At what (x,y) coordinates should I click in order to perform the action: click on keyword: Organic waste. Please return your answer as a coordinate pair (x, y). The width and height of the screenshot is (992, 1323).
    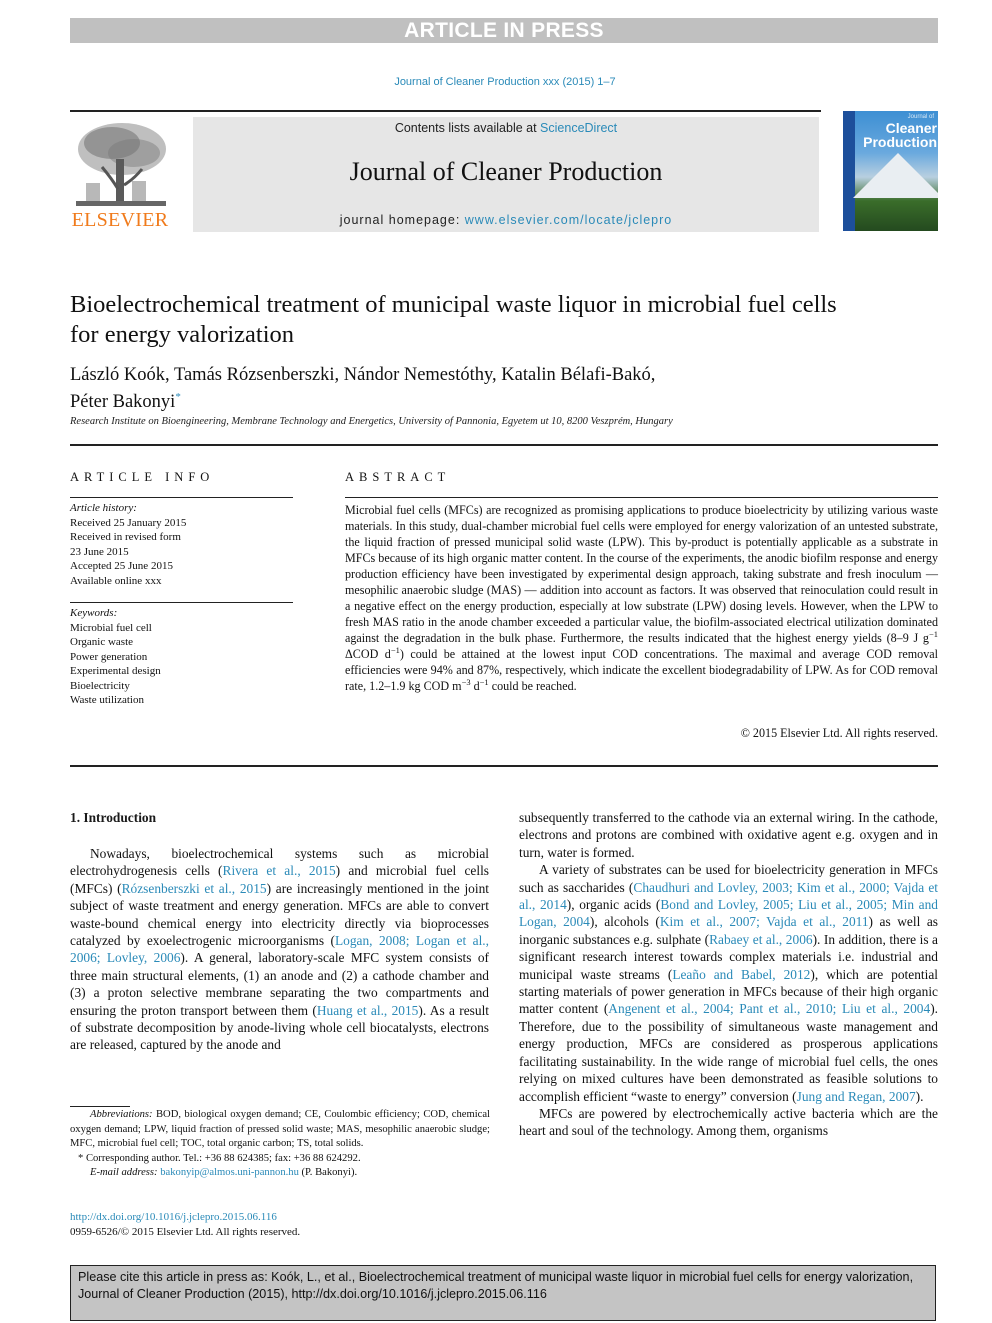
    Looking at the image, I should click on (102, 642).